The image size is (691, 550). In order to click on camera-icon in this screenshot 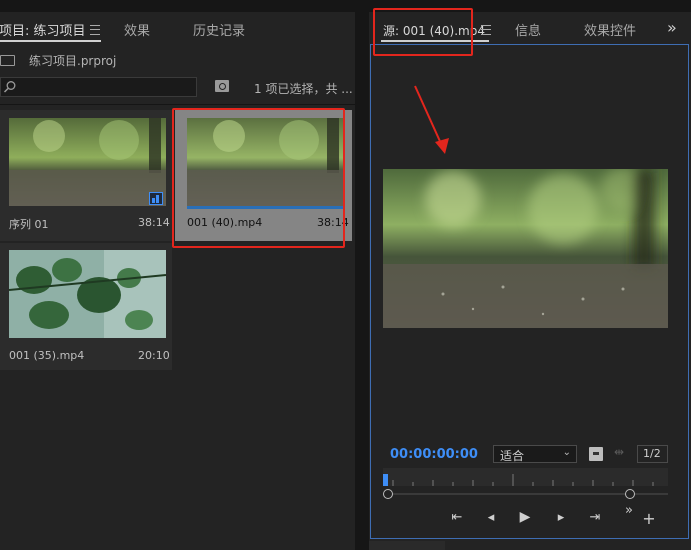, I will do `click(596, 454)`.